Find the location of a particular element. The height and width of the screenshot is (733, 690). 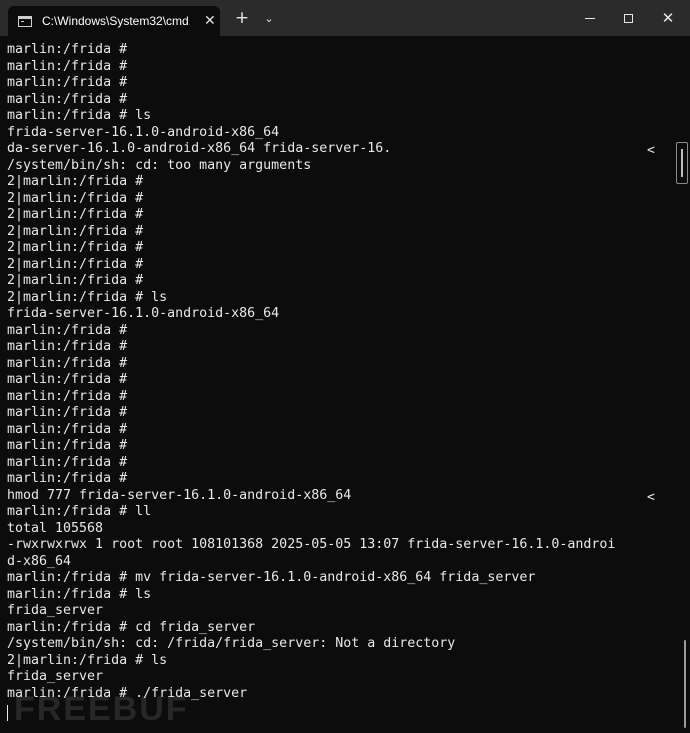

terminal-line: marlin:/frida # ./frida_server is located at coordinates (127, 693).